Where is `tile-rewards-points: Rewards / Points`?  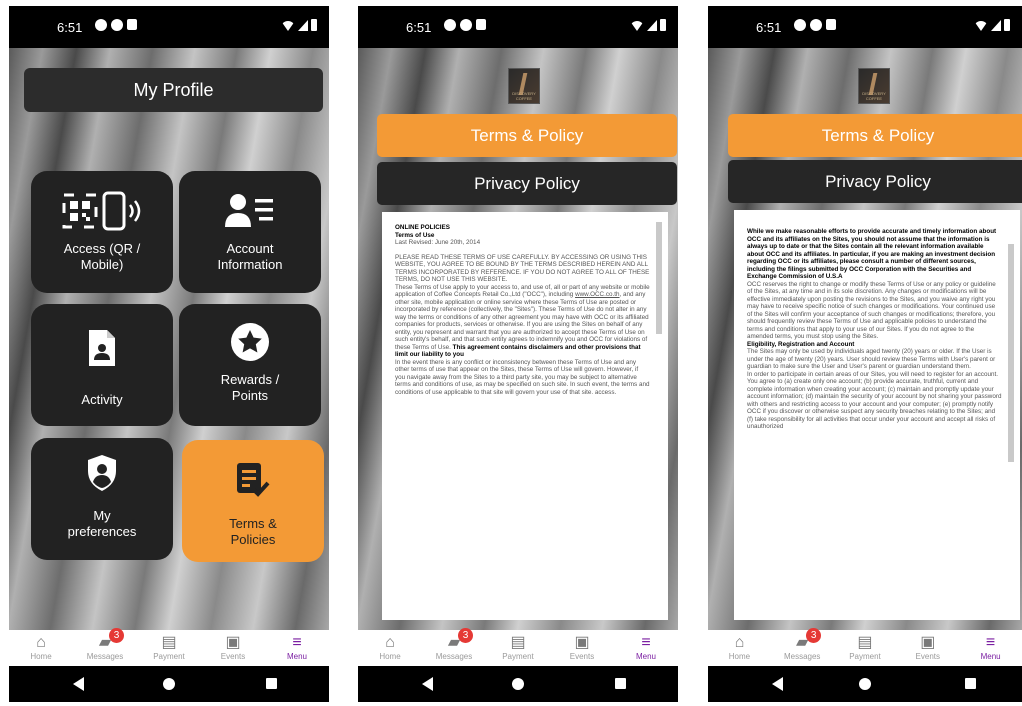 tile-rewards-points: Rewards / Points is located at coordinates (250, 365).